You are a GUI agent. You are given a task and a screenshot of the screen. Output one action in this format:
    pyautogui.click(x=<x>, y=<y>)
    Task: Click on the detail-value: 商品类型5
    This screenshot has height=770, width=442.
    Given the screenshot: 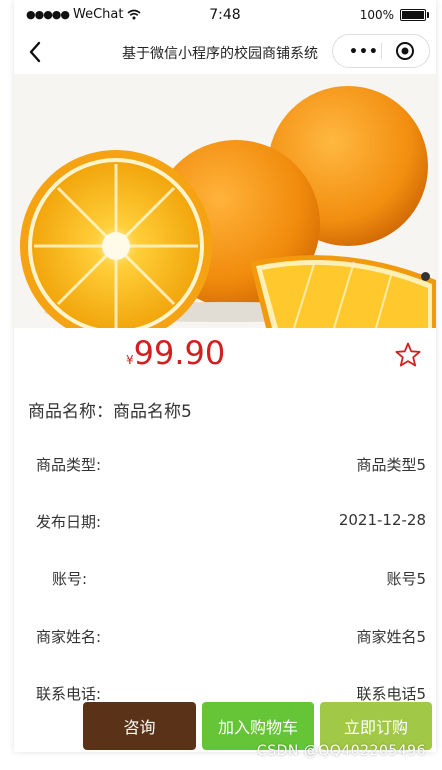 What is the action you would take?
    pyautogui.click(x=391, y=465)
    